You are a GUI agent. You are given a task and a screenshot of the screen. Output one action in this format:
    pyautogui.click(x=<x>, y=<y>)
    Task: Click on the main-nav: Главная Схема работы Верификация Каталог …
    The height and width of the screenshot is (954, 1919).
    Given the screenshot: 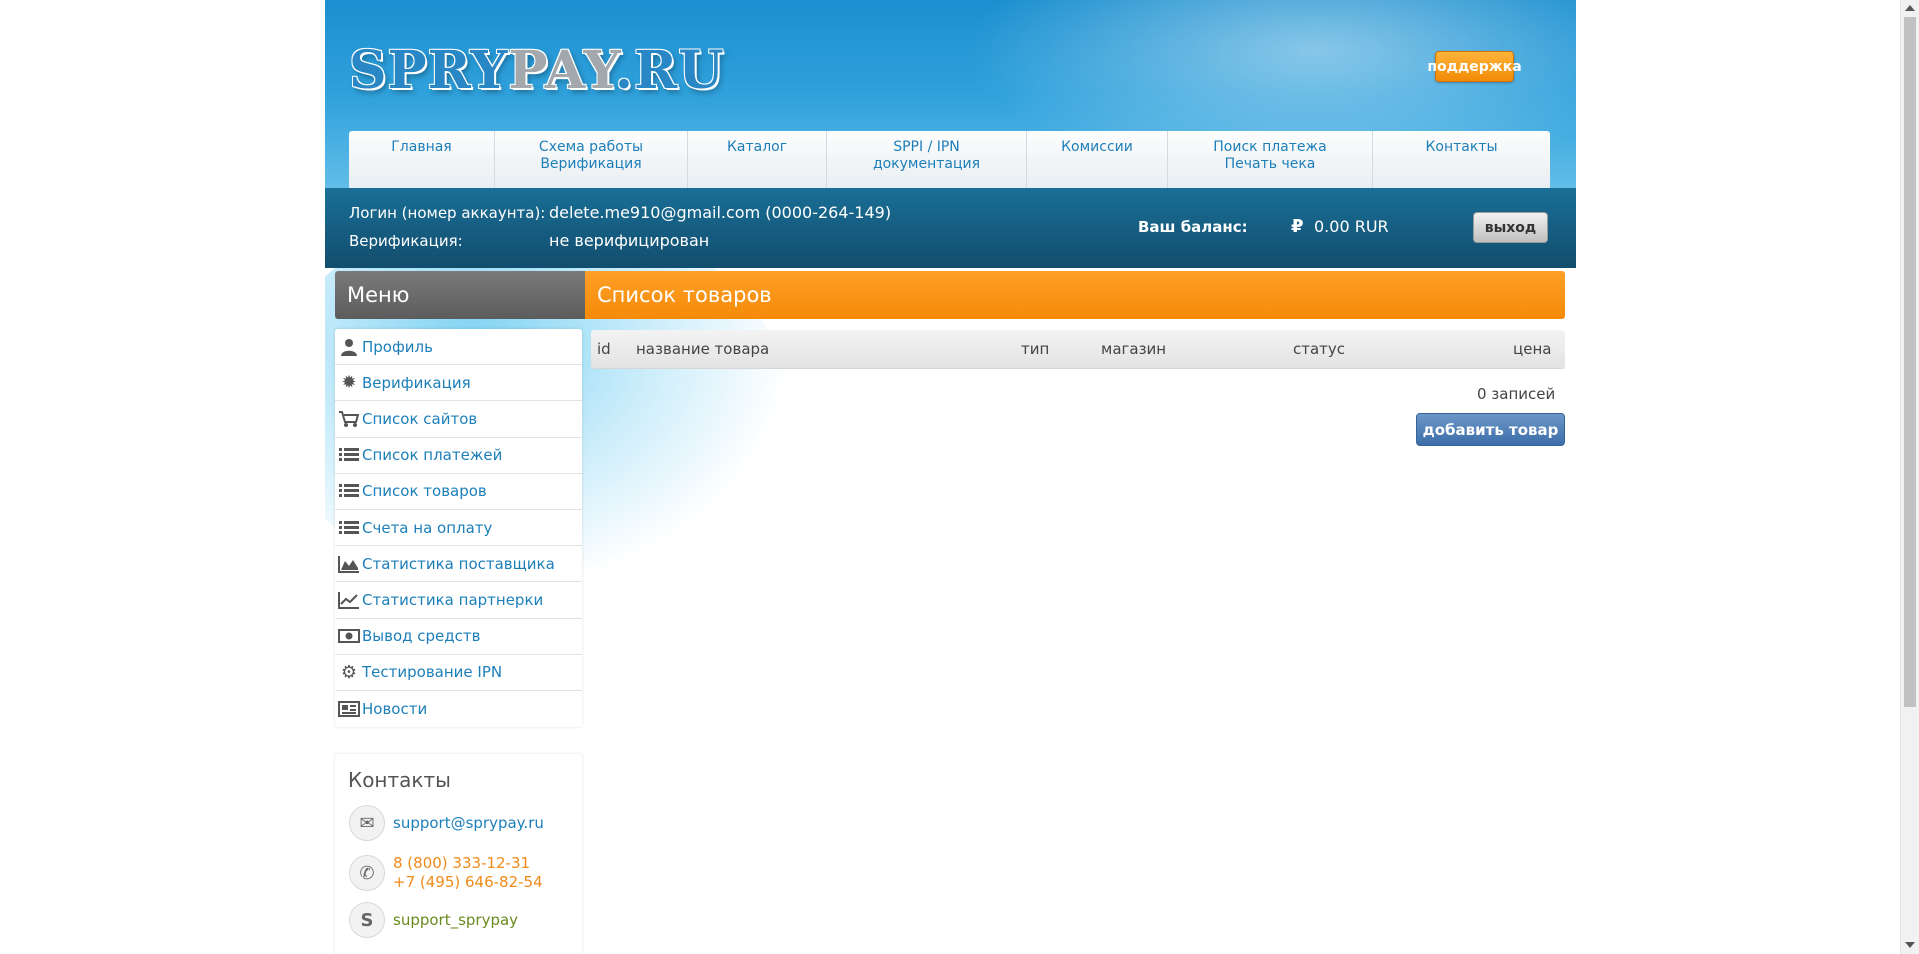 What is the action you would take?
    pyautogui.click(x=949, y=159)
    